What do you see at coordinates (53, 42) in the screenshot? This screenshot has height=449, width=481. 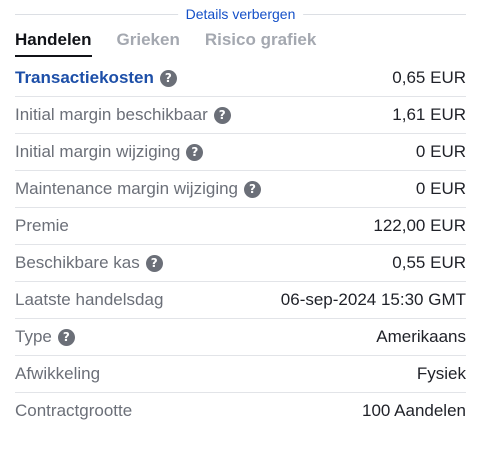 I see `tab-handelen: Handelen` at bounding box center [53, 42].